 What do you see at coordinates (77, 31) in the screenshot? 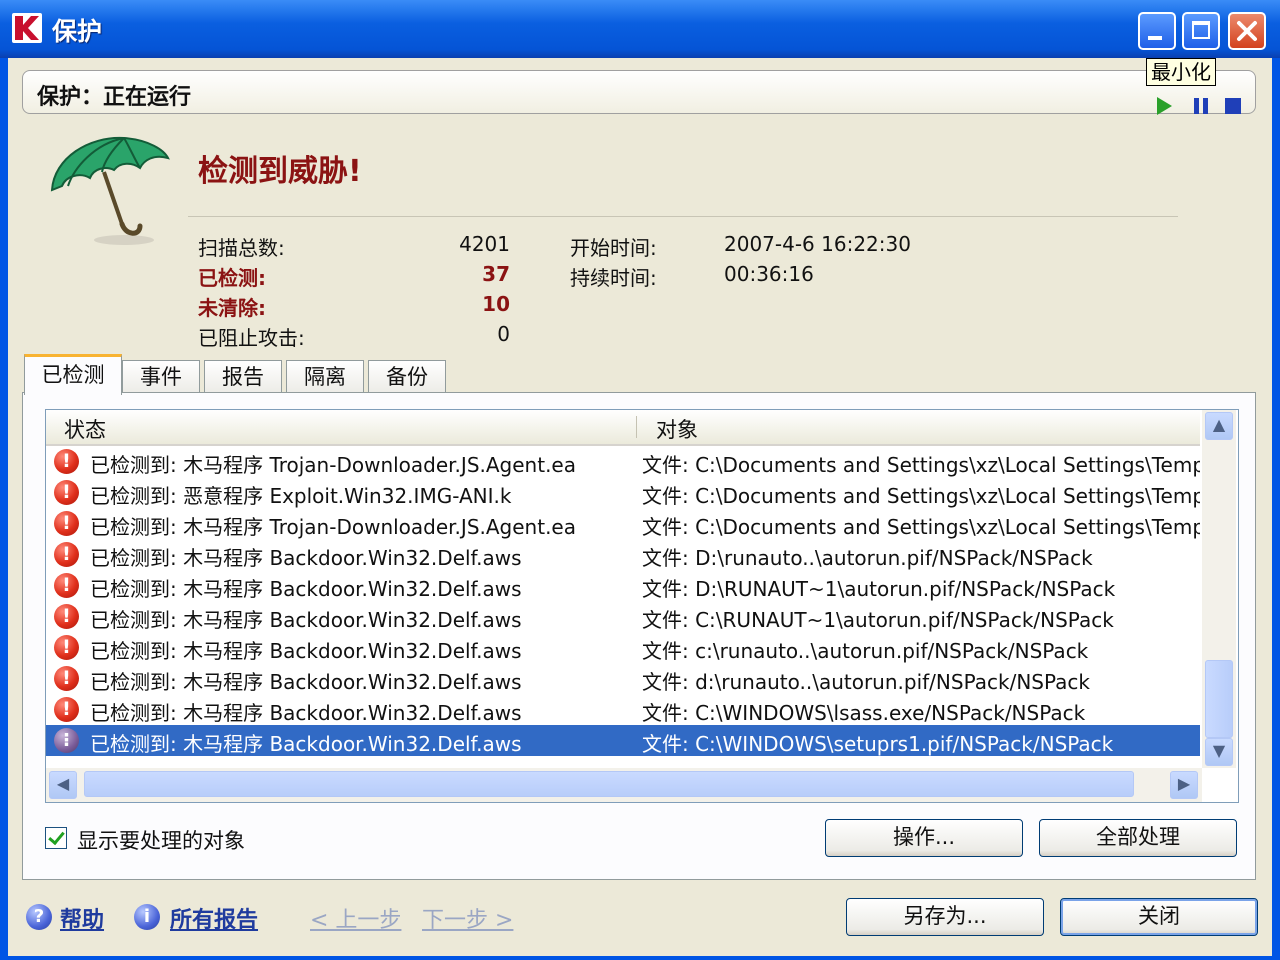
I see `window-title: 保护` at bounding box center [77, 31].